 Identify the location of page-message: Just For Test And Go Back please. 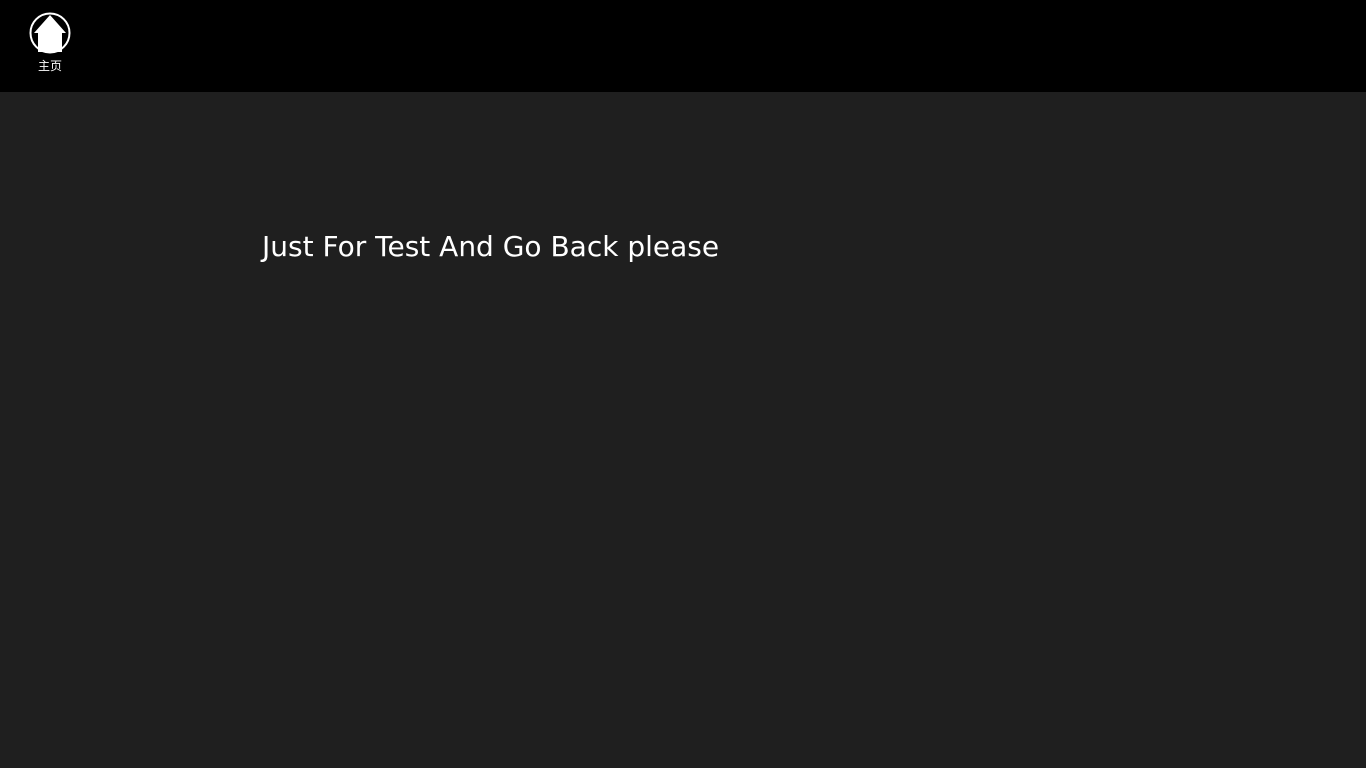
(491, 246).